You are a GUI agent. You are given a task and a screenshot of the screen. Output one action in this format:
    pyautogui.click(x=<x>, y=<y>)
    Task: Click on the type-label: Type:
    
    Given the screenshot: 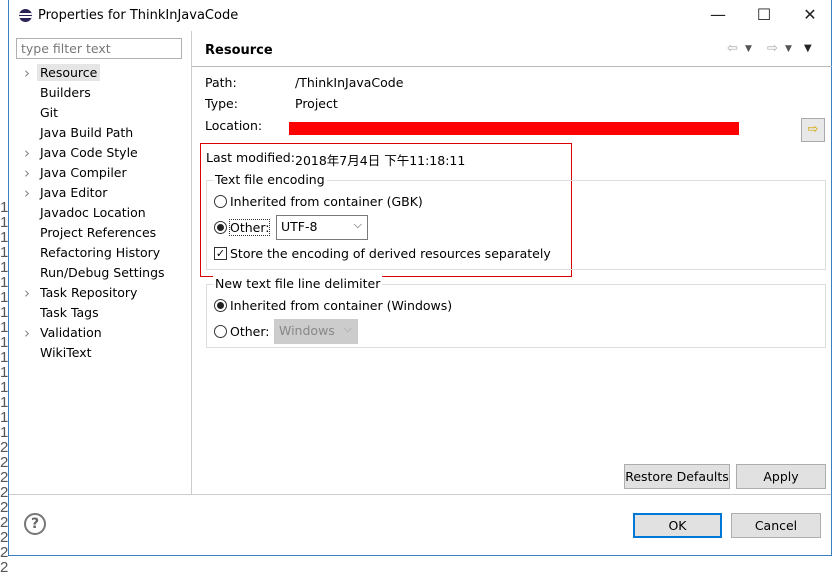 What is the action you would take?
    pyautogui.click(x=221, y=103)
    